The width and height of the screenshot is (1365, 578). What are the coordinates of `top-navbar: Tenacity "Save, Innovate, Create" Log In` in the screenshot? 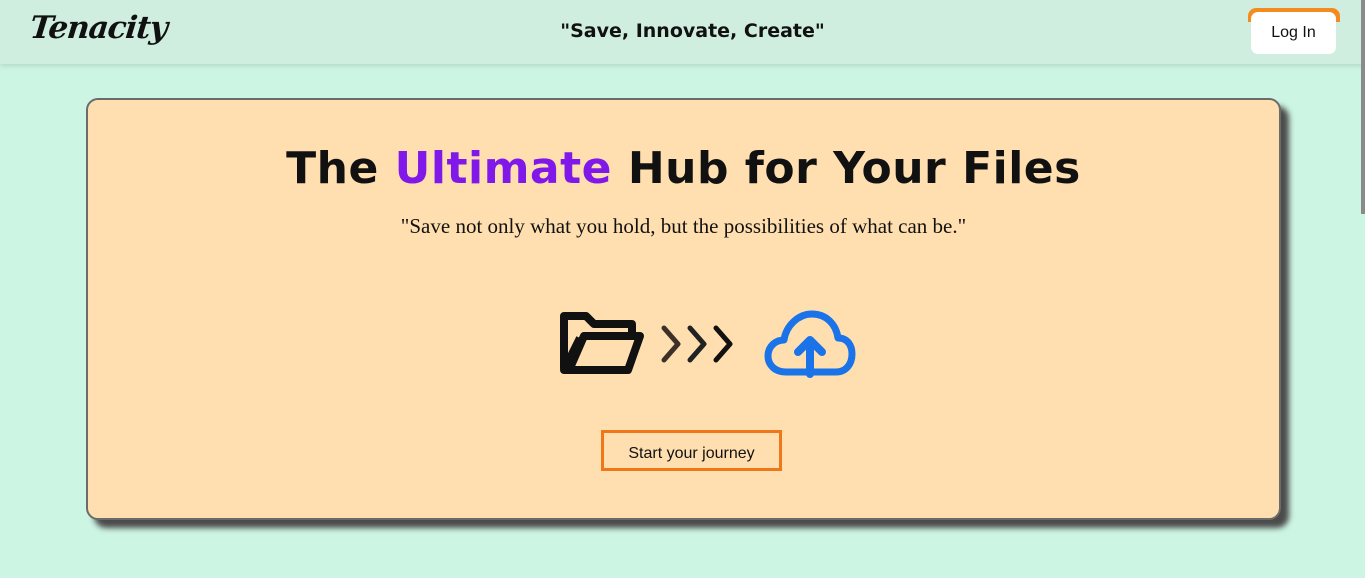 It's located at (682, 32).